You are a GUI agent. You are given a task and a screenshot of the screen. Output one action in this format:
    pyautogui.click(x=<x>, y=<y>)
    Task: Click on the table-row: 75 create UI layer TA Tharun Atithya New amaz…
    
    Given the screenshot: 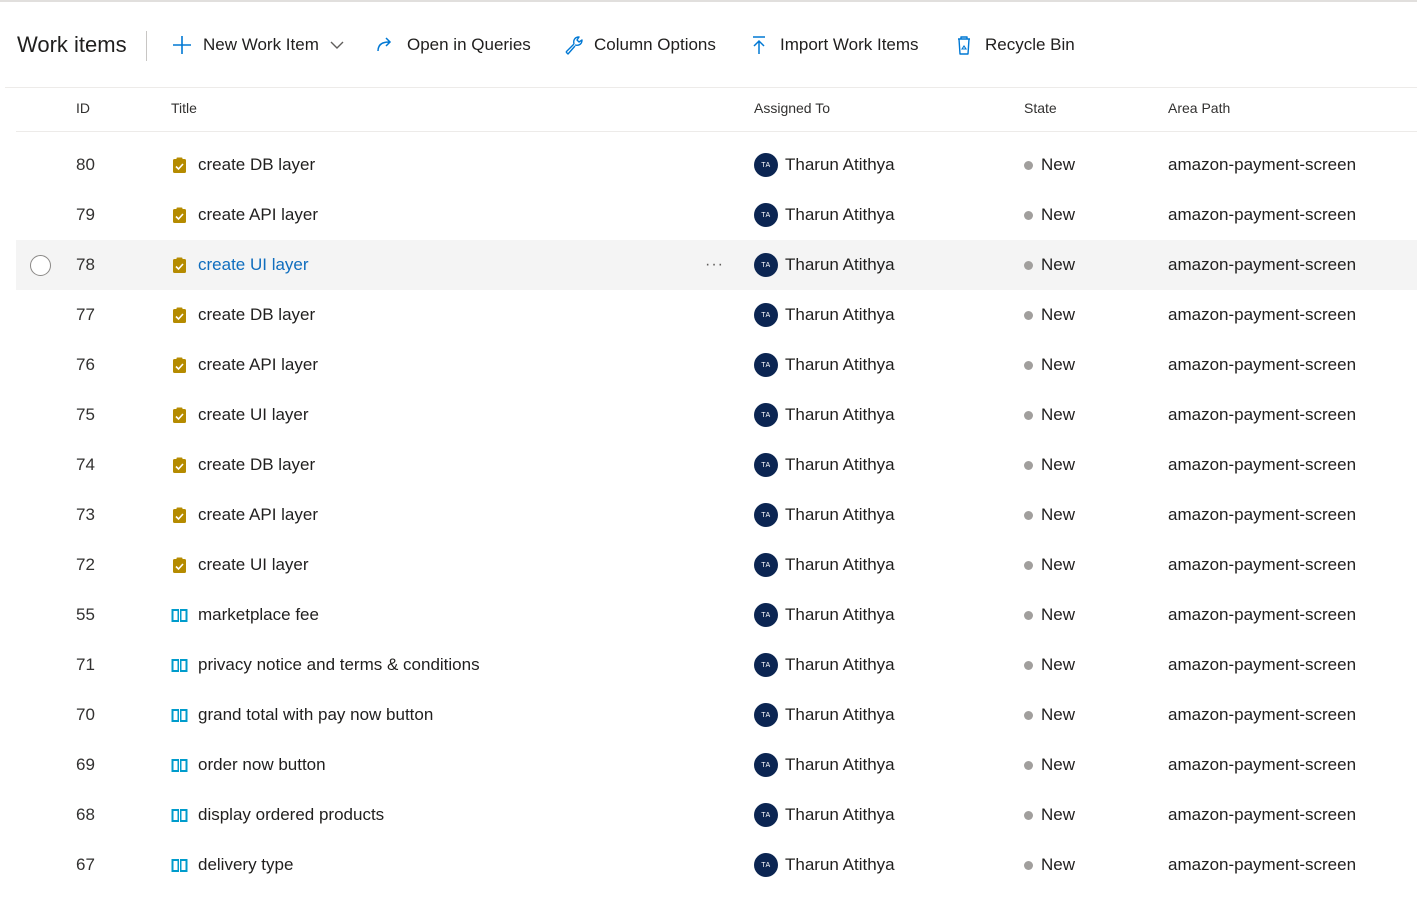 What is the action you would take?
    pyautogui.click(x=716, y=415)
    